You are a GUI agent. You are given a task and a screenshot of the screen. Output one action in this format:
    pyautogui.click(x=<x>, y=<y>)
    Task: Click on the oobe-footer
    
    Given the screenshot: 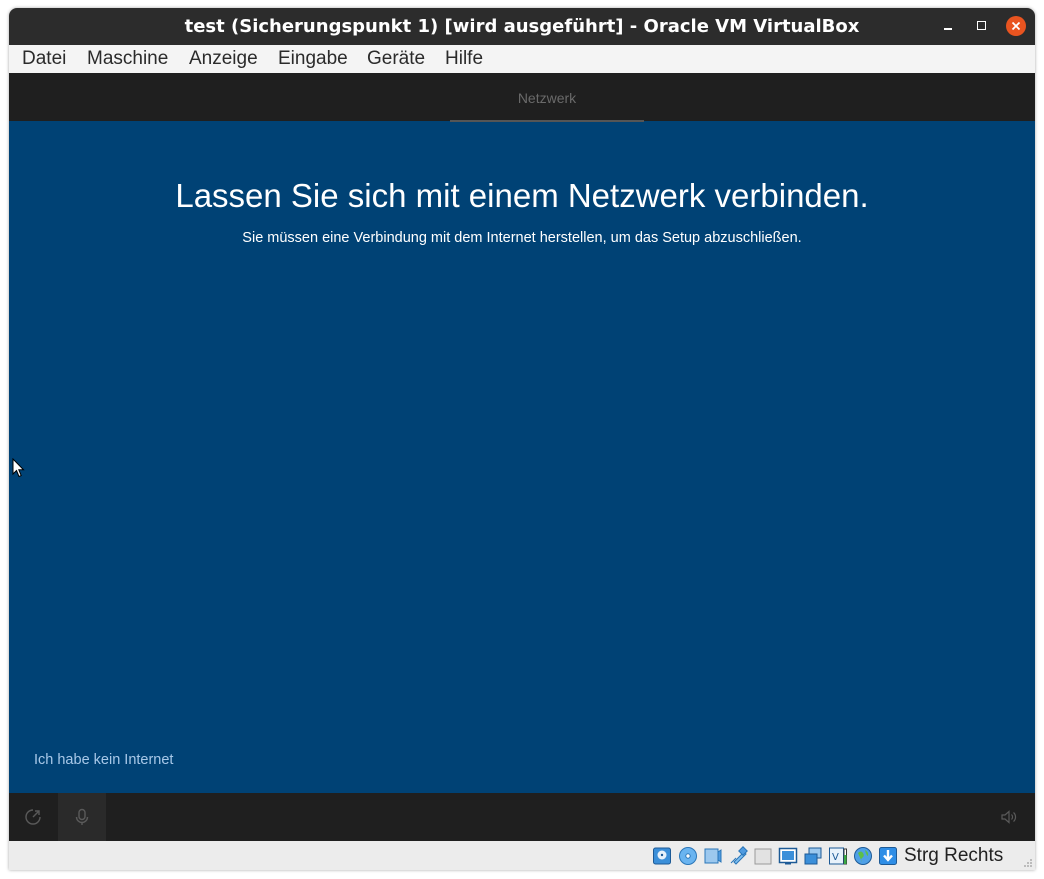 What is the action you would take?
    pyautogui.click(x=522, y=817)
    